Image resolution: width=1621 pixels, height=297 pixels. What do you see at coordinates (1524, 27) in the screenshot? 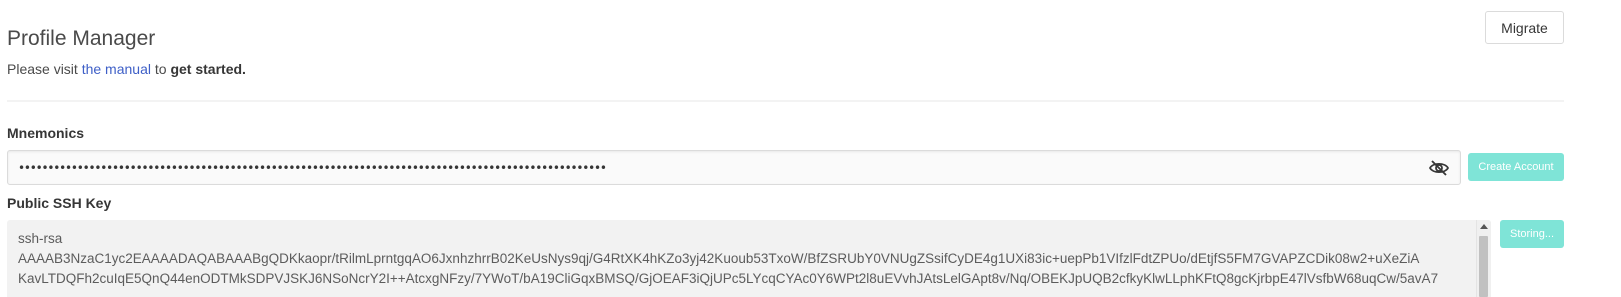
I see `migrate-button: Migrate` at bounding box center [1524, 27].